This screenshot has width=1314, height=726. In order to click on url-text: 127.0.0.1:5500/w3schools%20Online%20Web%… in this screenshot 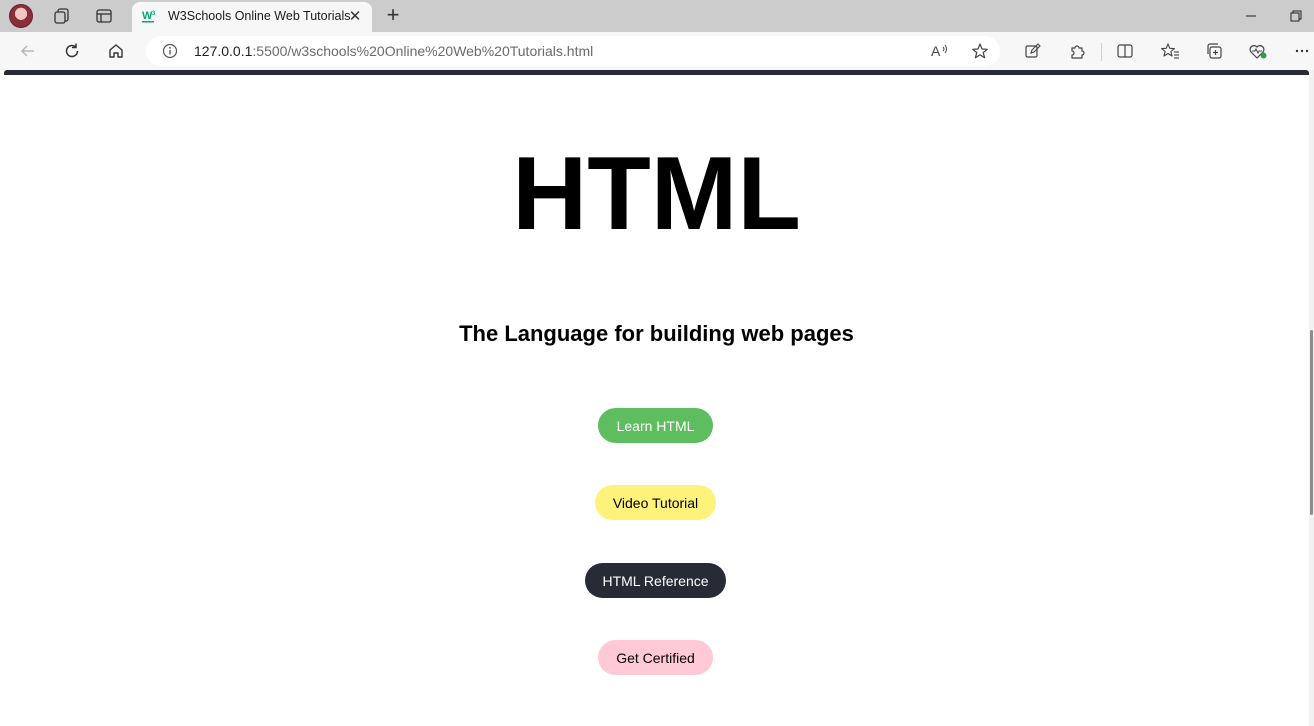, I will do `click(393, 51)`.